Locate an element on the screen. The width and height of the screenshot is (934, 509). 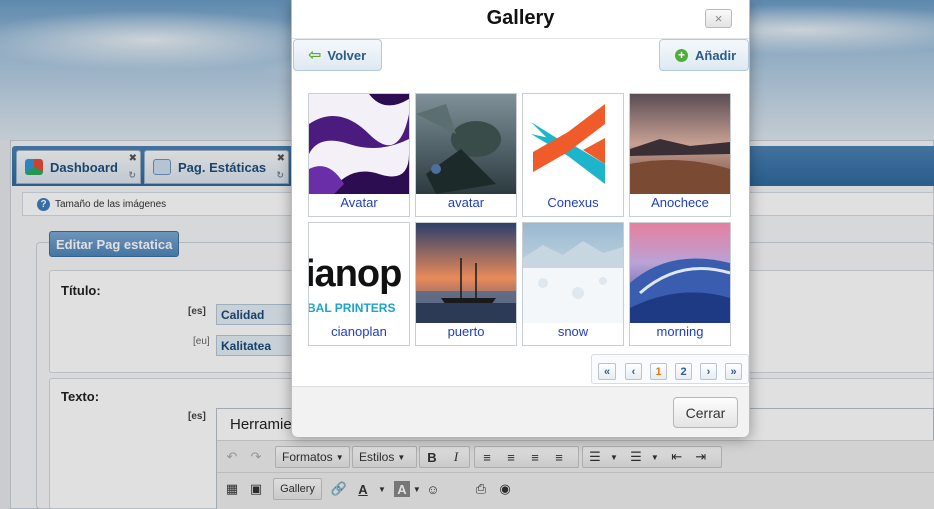
gallery-item-caption: morning is located at coordinates (680, 331).